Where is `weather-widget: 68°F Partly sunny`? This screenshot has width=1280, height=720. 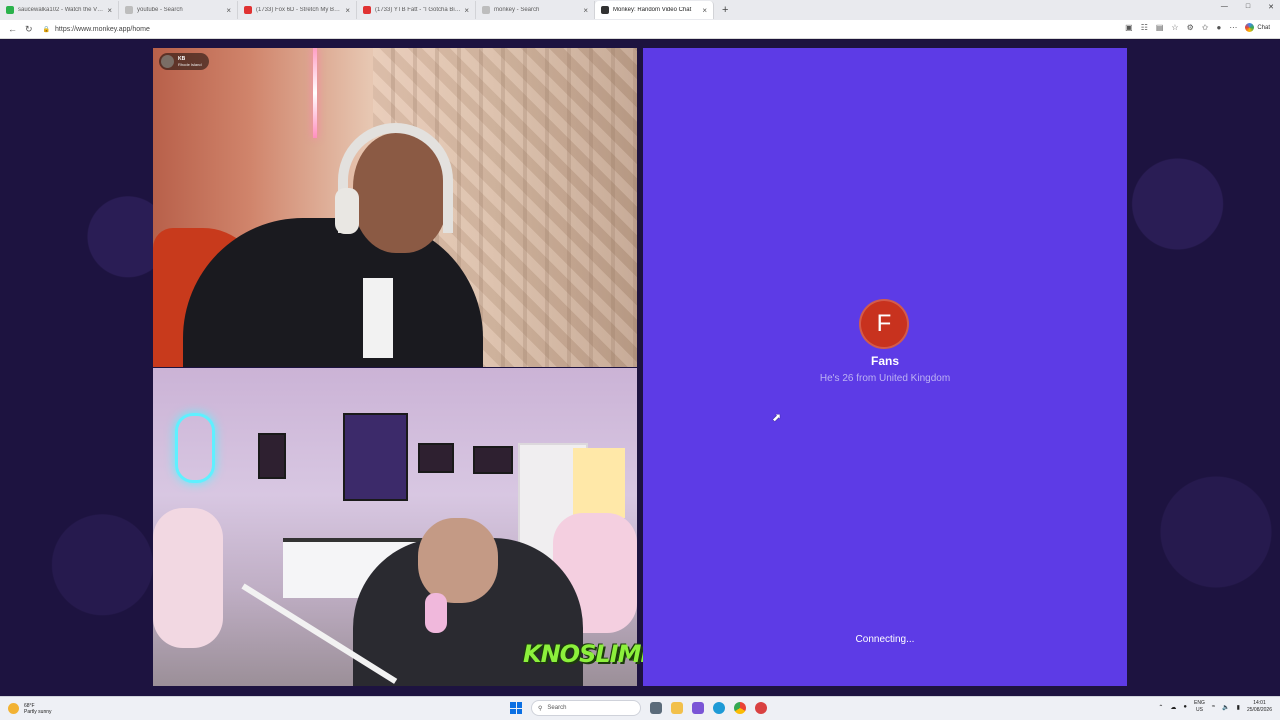
weather-widget: 68°F Partly sunny is located at coordinates (30, 709).